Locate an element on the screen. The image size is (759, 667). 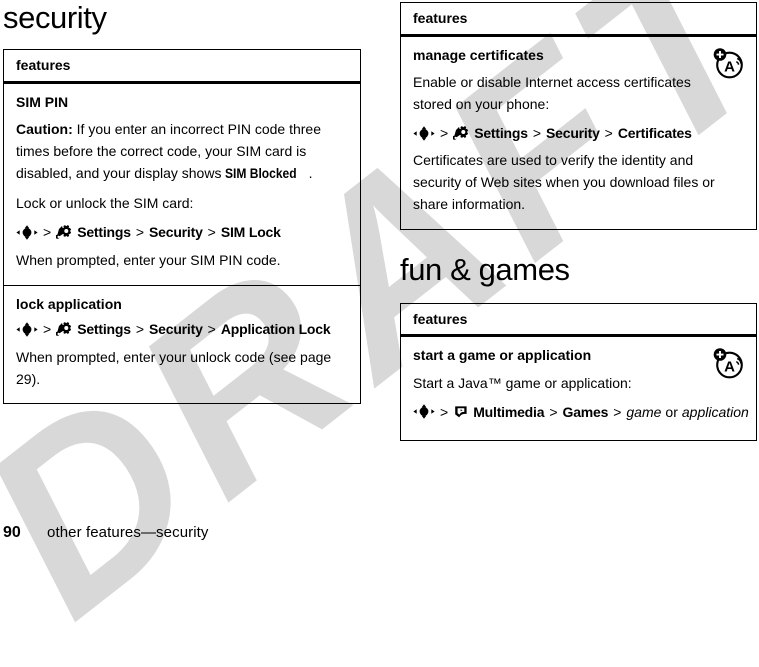
page-title-fun-and-games: fun & games is located at coordinates (485, 269).